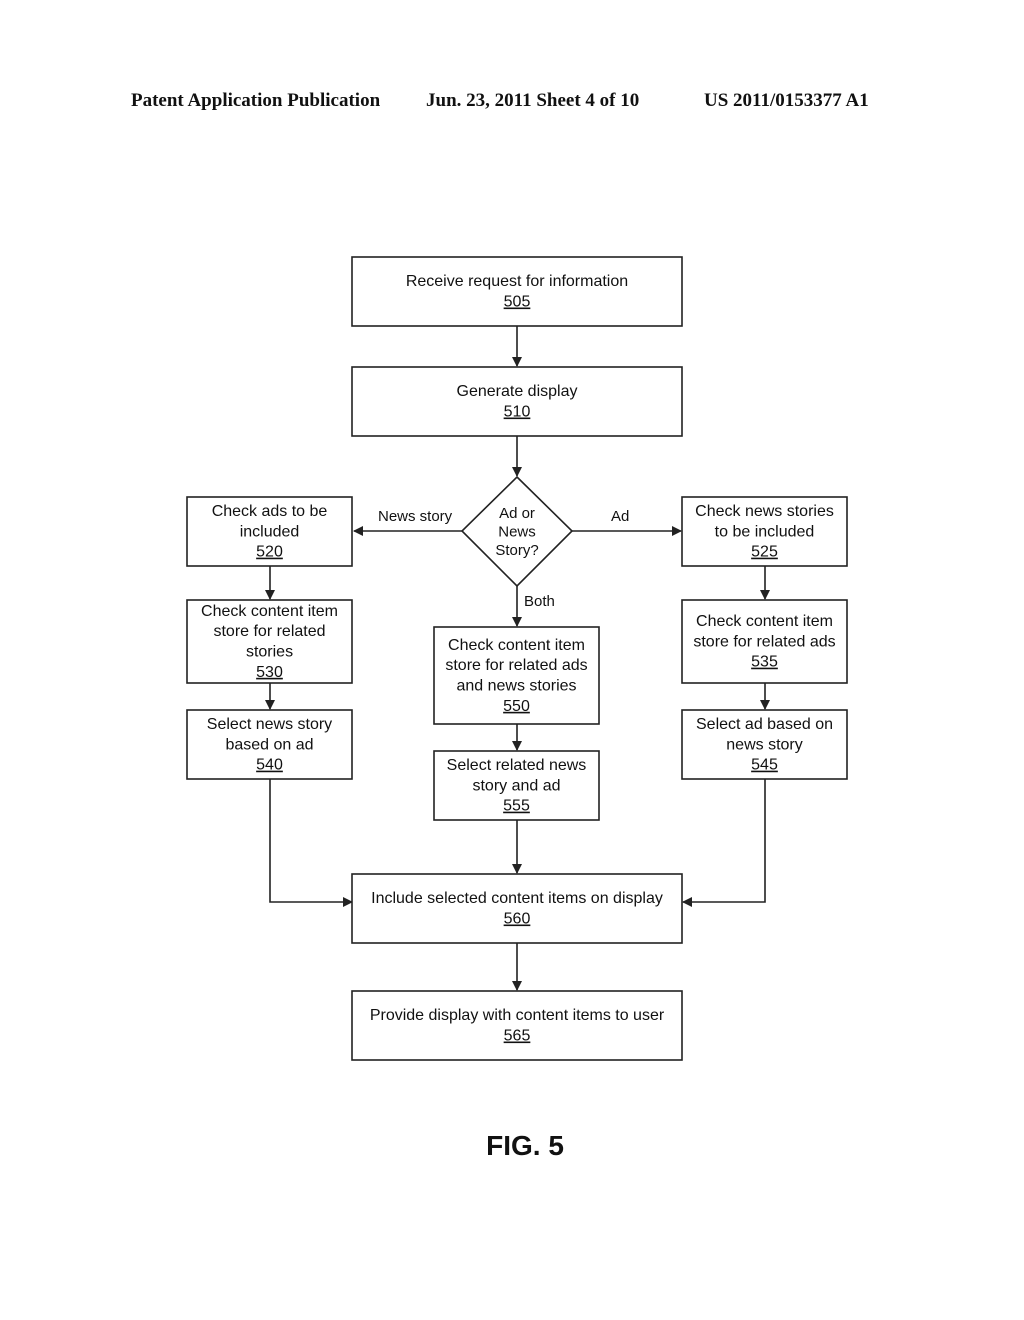 The image size is (1024, 1320). I want to click on step-text-line: included, so click(270, 531).